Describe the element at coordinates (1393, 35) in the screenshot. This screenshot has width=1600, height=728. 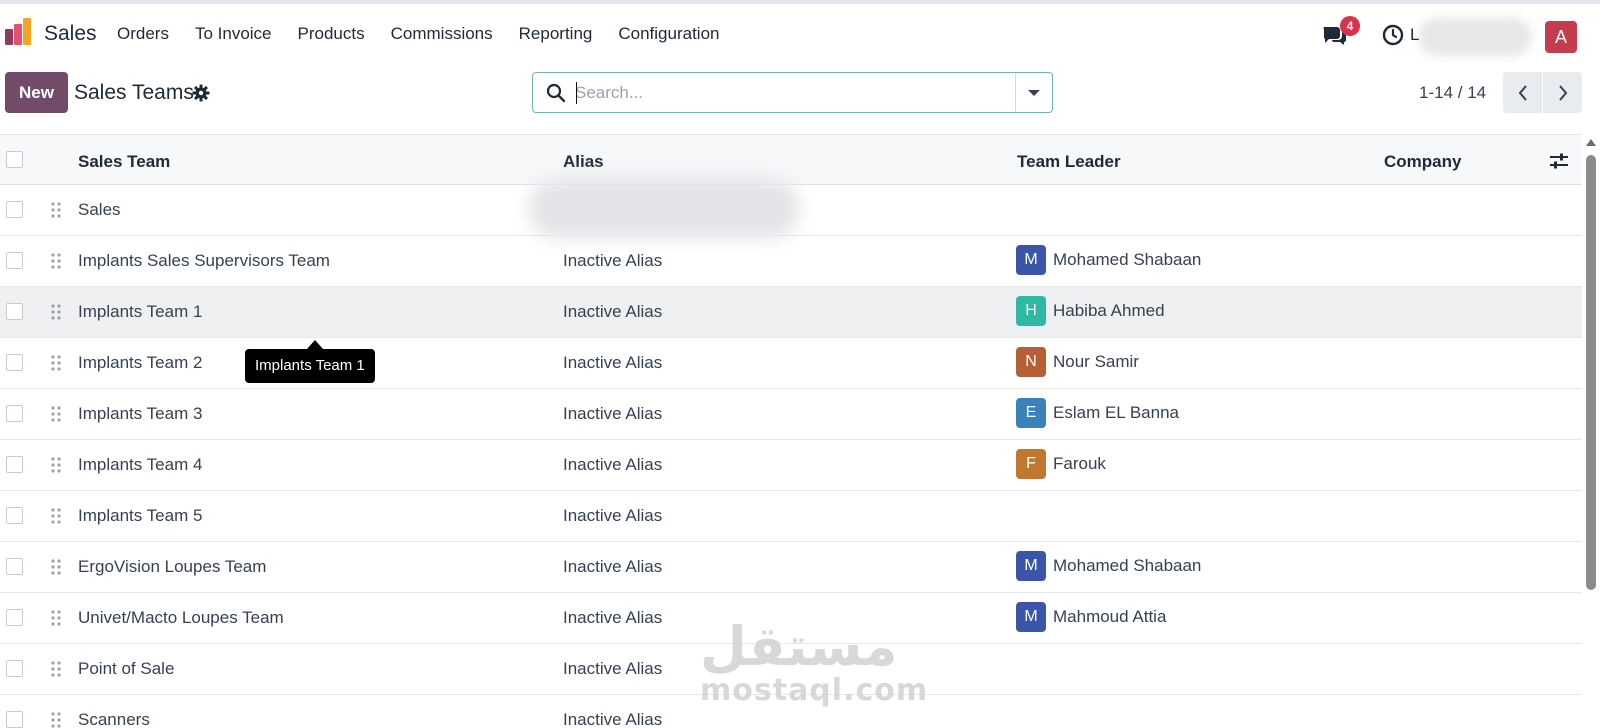
I see `clock-icon` at that location.